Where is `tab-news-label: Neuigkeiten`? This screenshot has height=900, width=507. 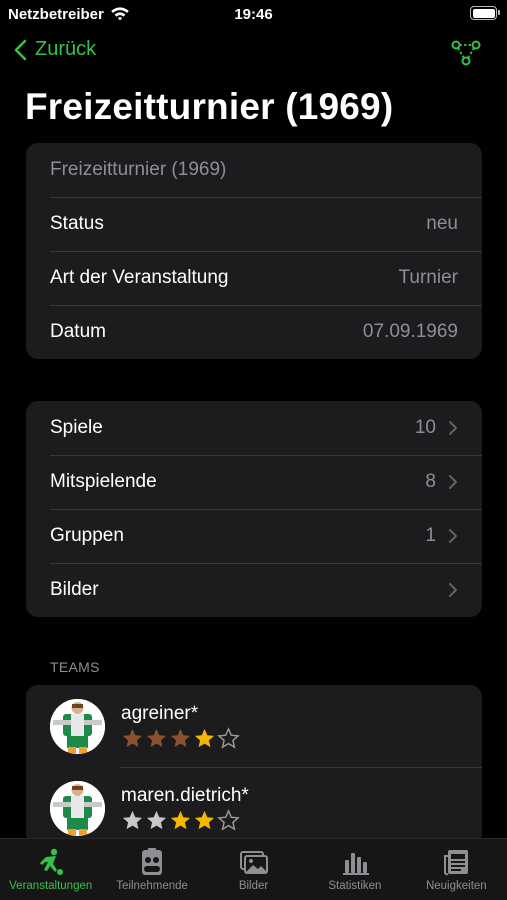 tab-news-label: Neuigkeiten is located at coordinates (456, 886).